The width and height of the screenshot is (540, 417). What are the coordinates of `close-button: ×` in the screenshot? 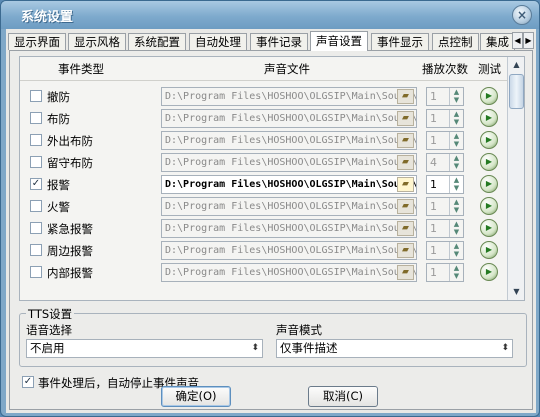 It's located at (522, 15).